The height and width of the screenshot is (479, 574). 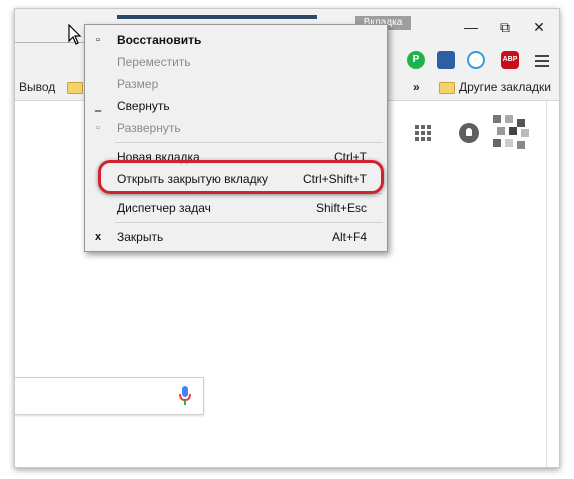 What do you see at coordinates (515, 133) in the screenshot?
I see `avatar` at bounding box center [515, 133].